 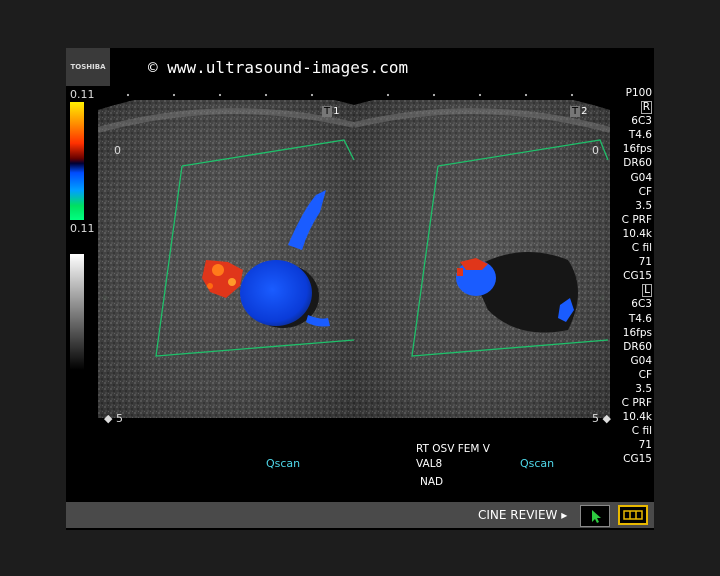 I want to click on film-strip-icon, so click(x=633, y=515).